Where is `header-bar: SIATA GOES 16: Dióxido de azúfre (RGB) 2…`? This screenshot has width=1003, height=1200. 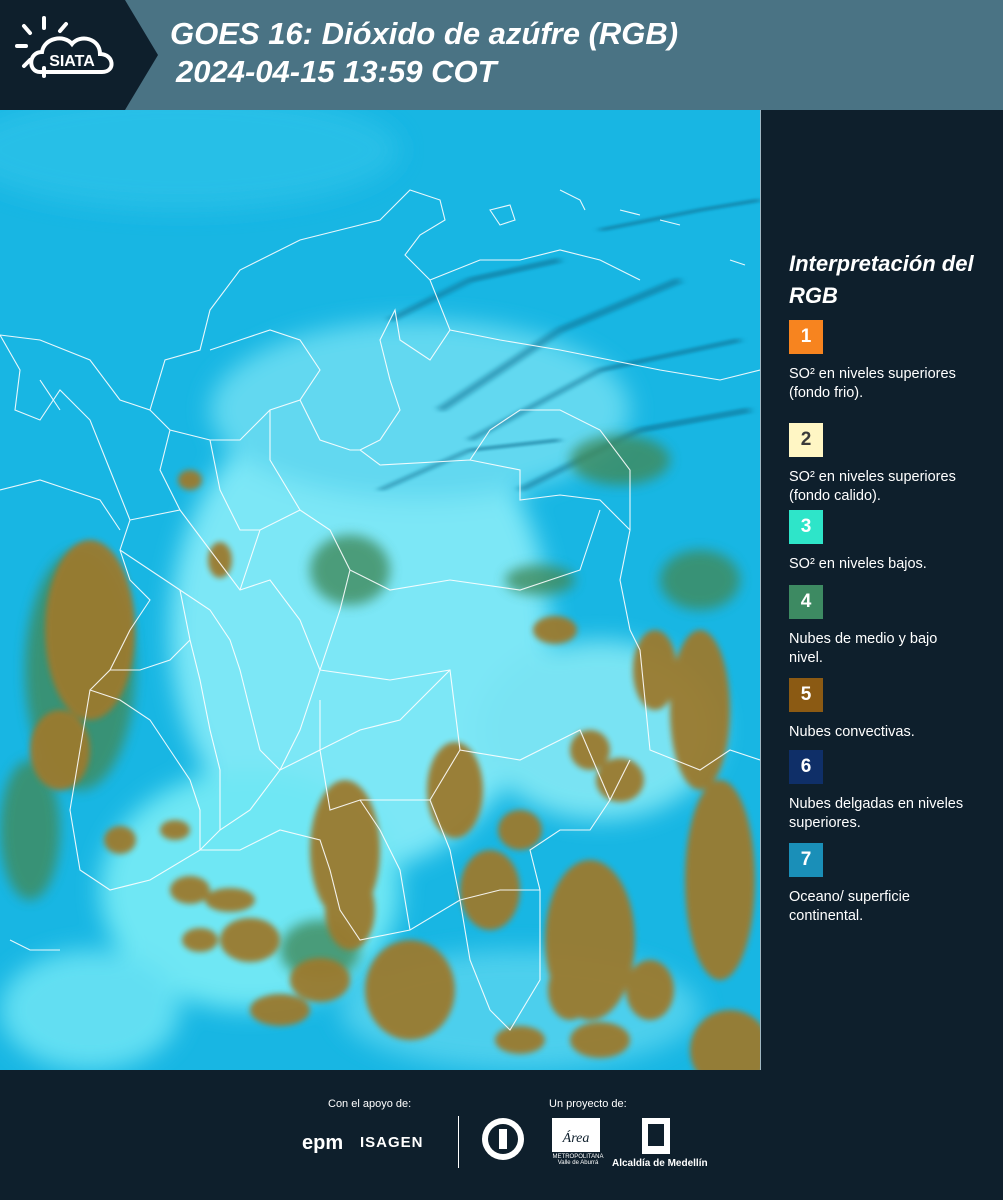
header-bar: SIATA GOES 16: Dióxido de azúfre (RGB) 2… is located at coordinates (501, 55).